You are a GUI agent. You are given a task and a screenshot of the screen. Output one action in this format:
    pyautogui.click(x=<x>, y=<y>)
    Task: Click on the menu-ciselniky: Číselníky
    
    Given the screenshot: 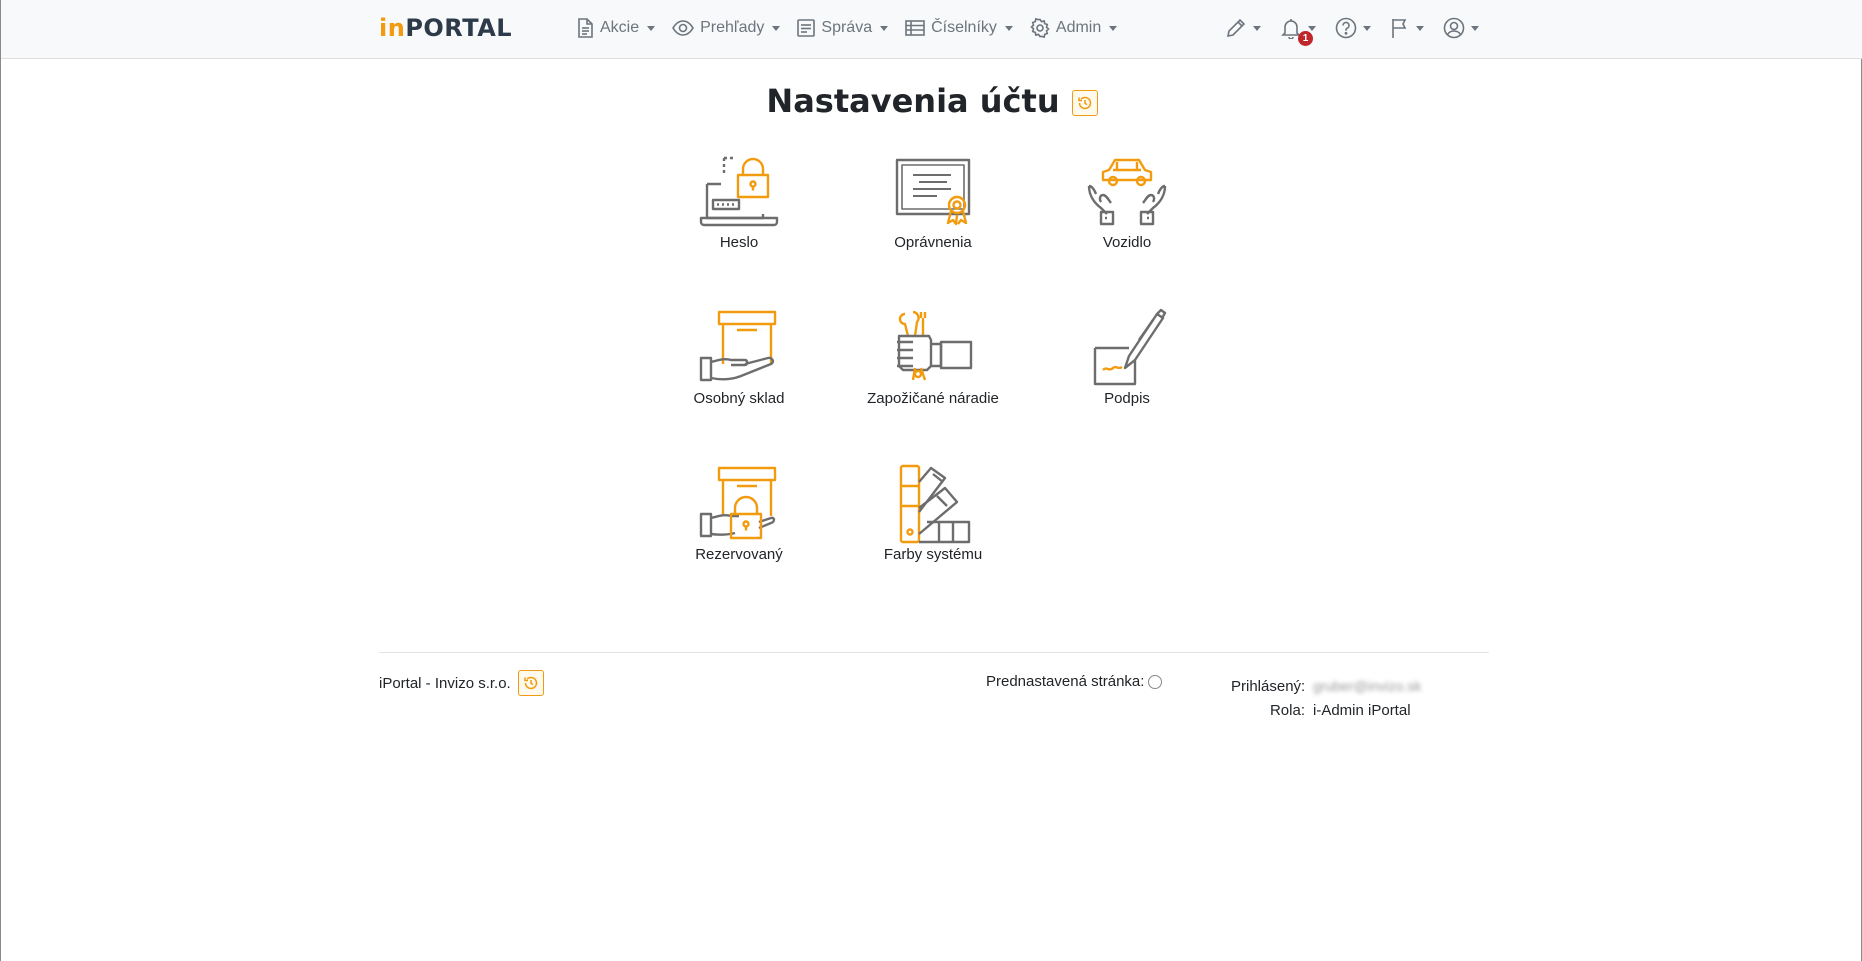 What is the action you would take?
    pyautogui.click(x=959, y=28)
    